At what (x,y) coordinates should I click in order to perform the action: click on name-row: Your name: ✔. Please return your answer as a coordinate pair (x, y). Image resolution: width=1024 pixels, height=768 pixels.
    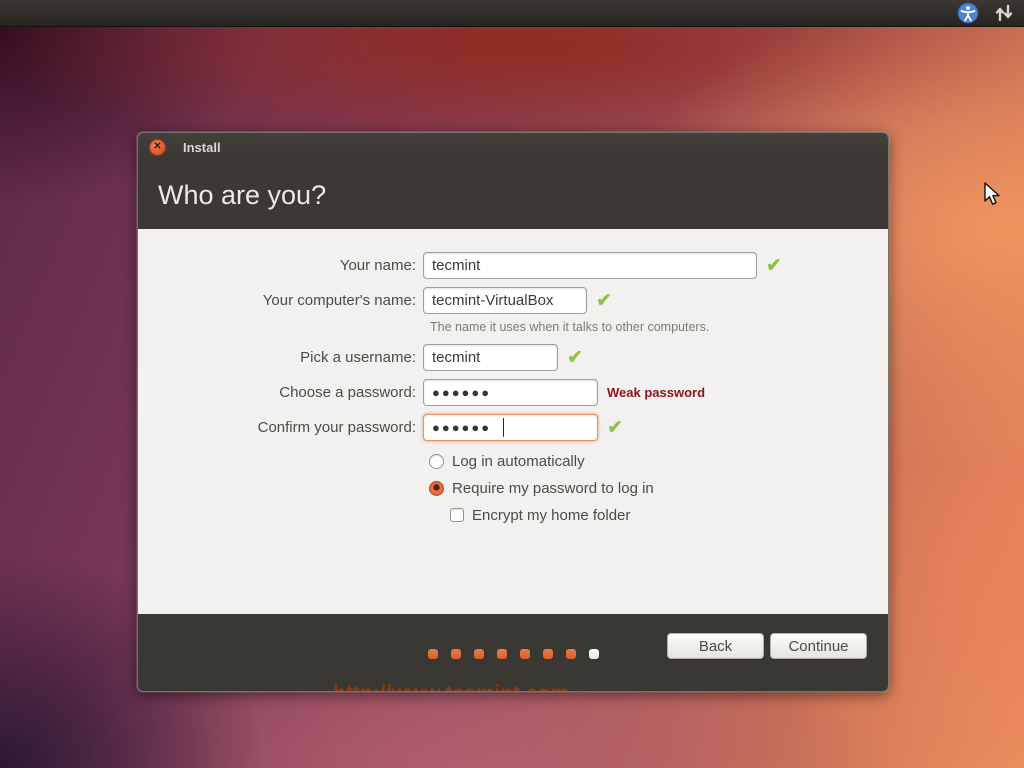
    Looking at the image, I should click on (513, 265).